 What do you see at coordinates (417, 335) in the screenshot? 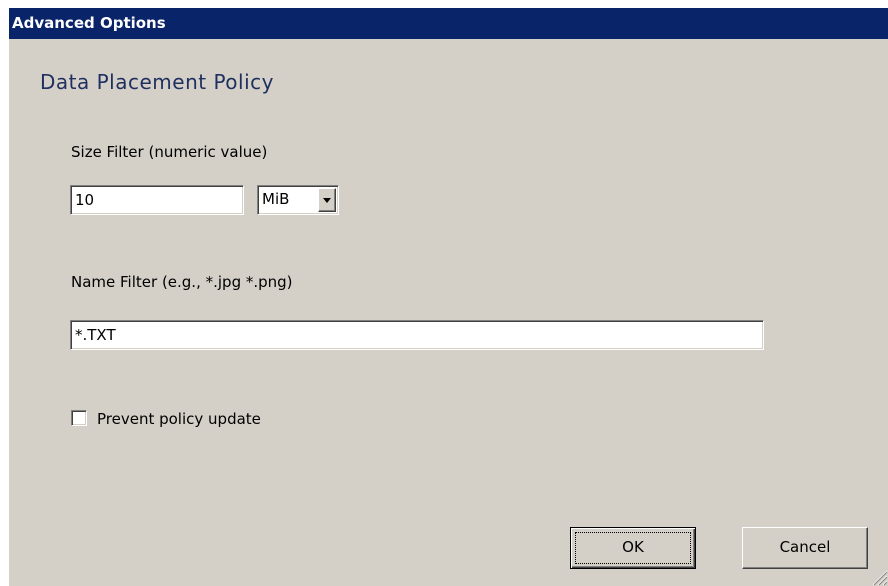
I see `name-filter-input: *.TXT` at bounding box center [417, 335].